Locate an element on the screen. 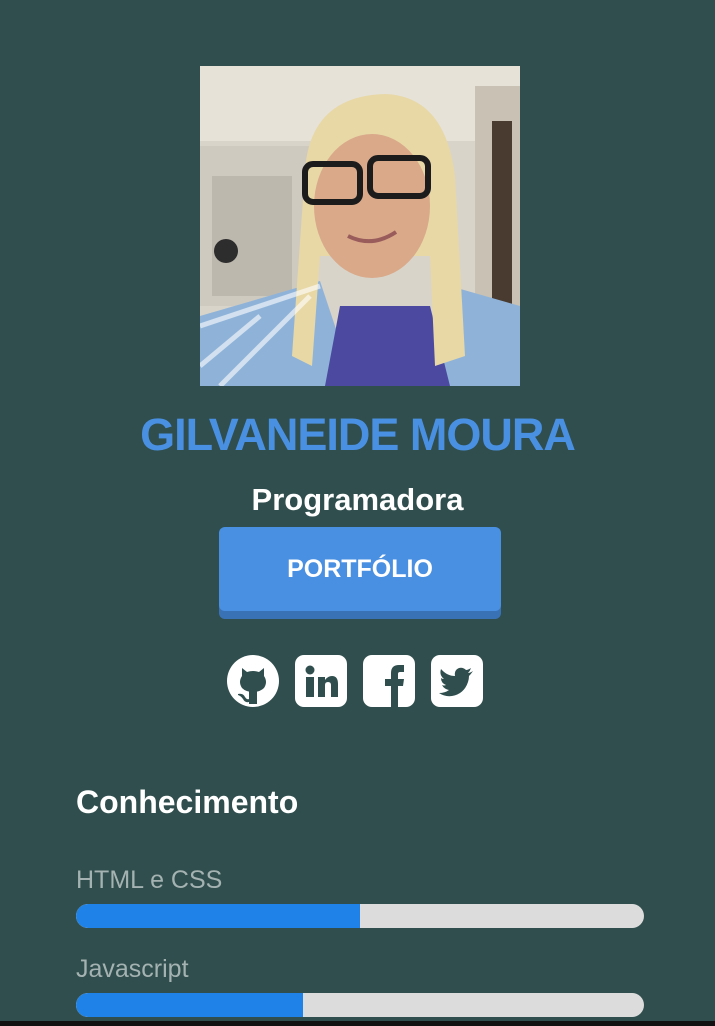 This screenshot has width=715, height=1026. portfolio-button: PORTFÓLIO is located at coordinates (360, 569).